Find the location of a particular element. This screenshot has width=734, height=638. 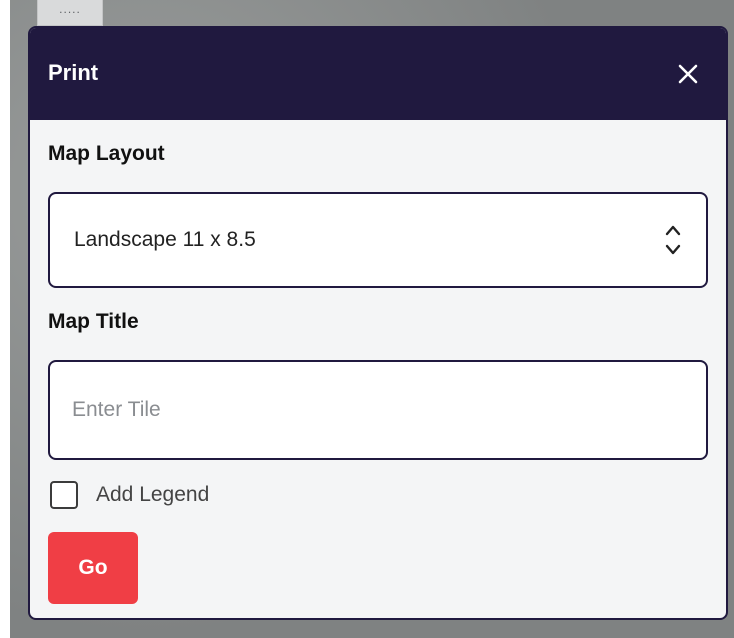

add-legend-checkbox is located at coordinates (64, 495).